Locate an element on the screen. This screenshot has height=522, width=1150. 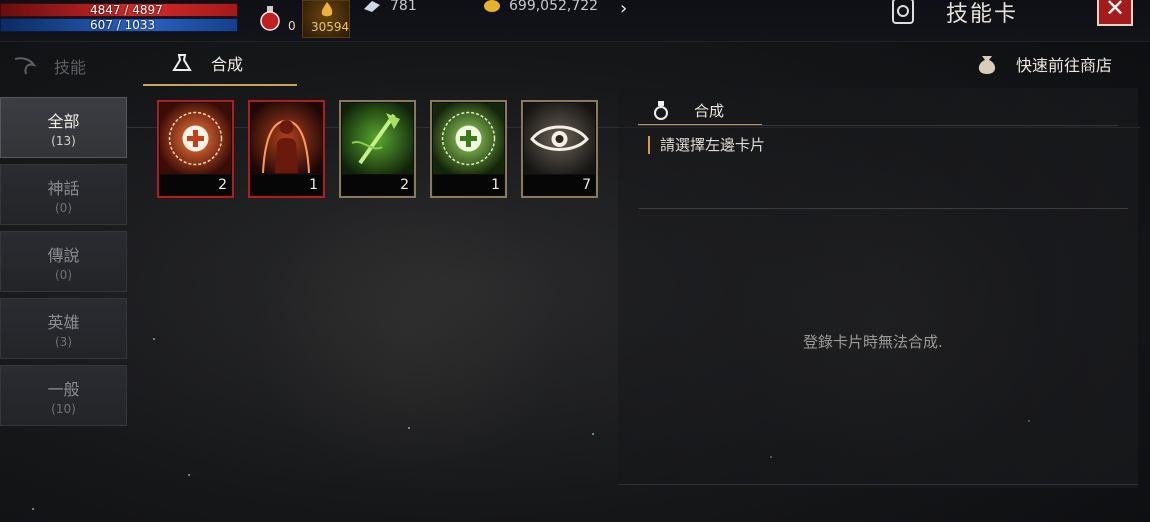
select-card-hint: 請選擇左邊卡片 is located at coordinates (706, 145).